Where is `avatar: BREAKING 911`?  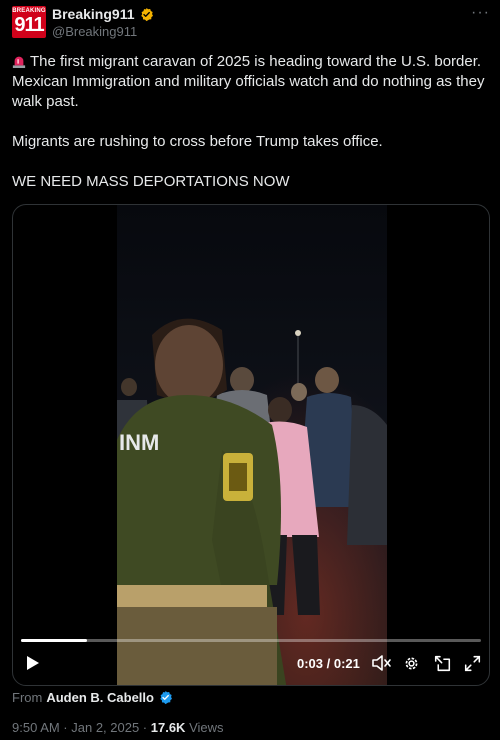
avatar: BREAKING 911 is located at coordinates (29, 22).